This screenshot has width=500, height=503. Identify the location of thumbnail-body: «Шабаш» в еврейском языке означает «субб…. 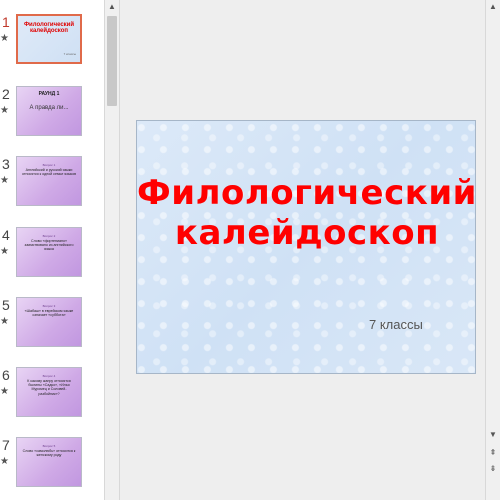
(49, 313).